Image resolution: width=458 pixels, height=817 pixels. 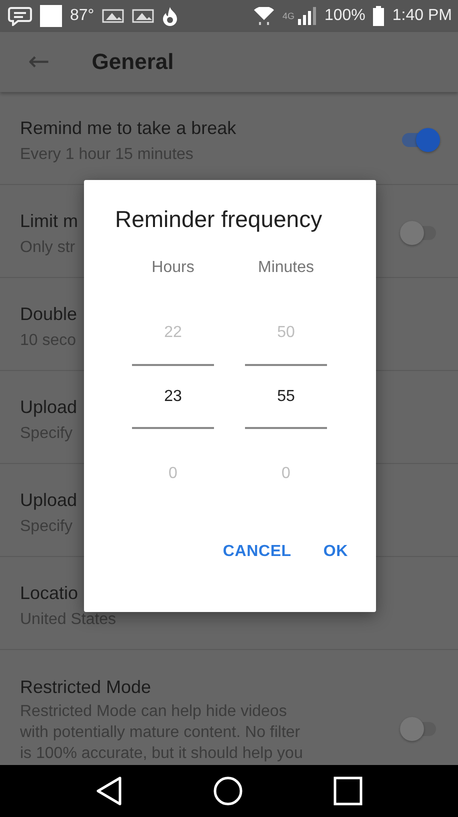 What do you see at coordinates (82, 16) in the screenshot?
I see `temperature-text: 87°` at bounding box center [82, 16].